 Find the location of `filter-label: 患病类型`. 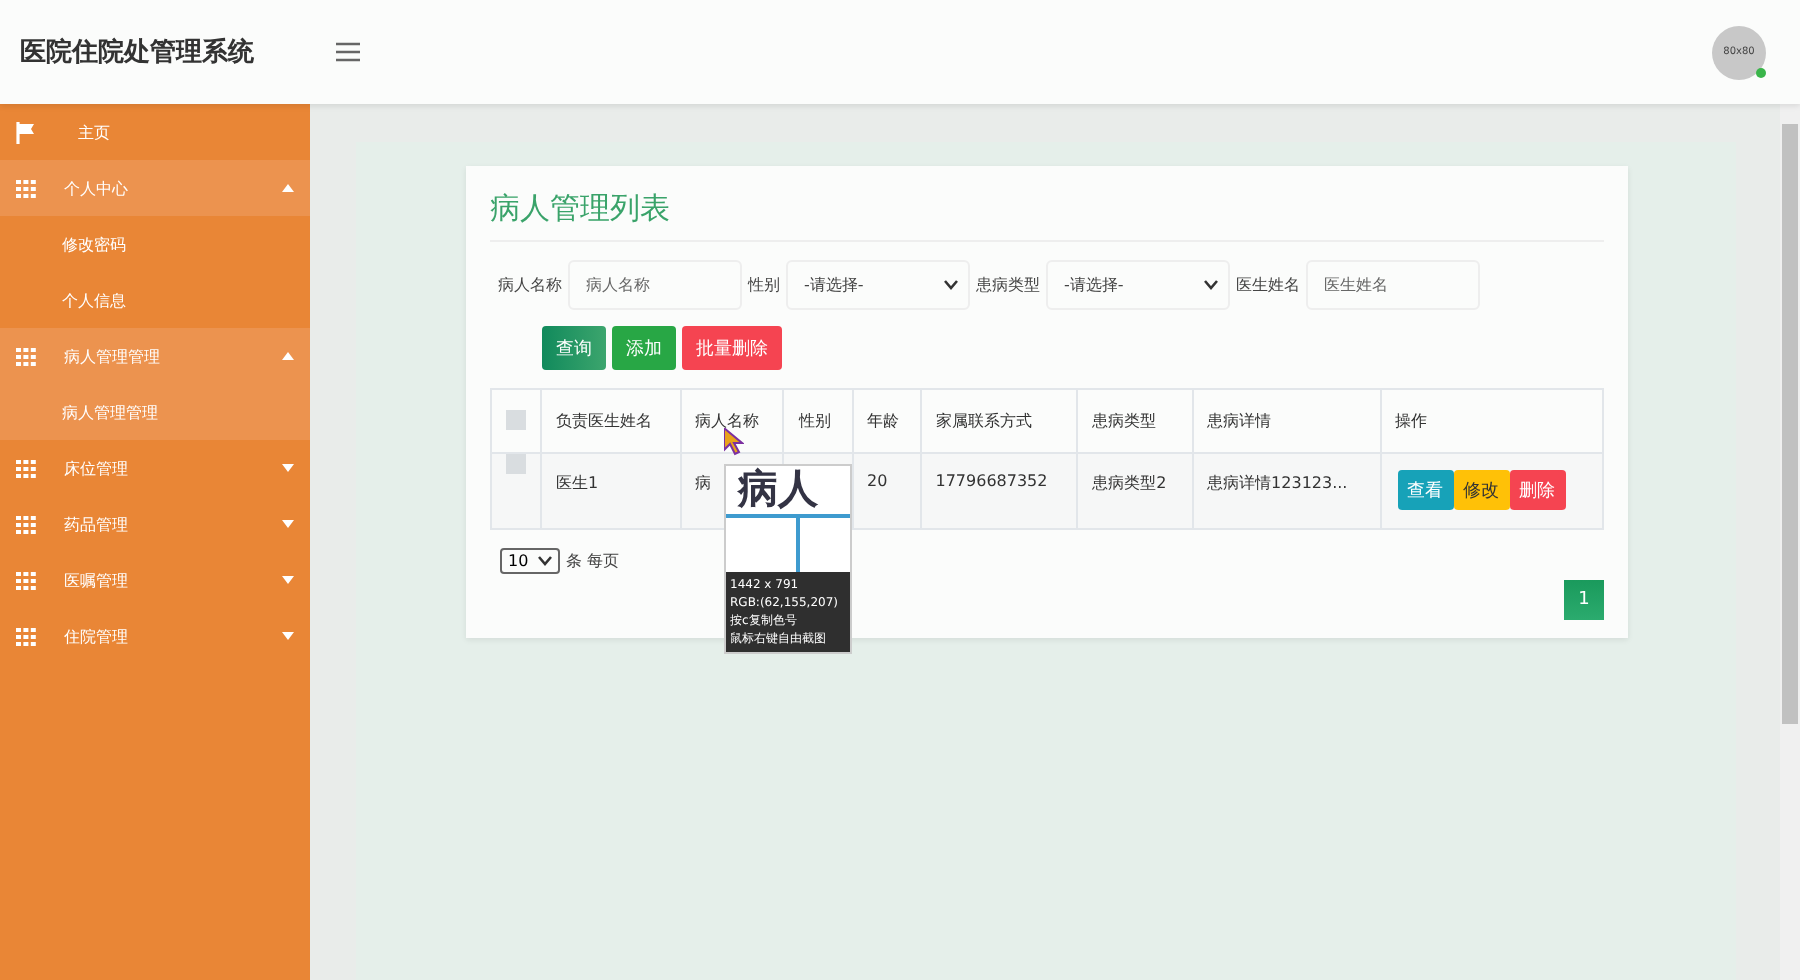

filter-label: 患病类型 is located at coordinates (1008, 285).